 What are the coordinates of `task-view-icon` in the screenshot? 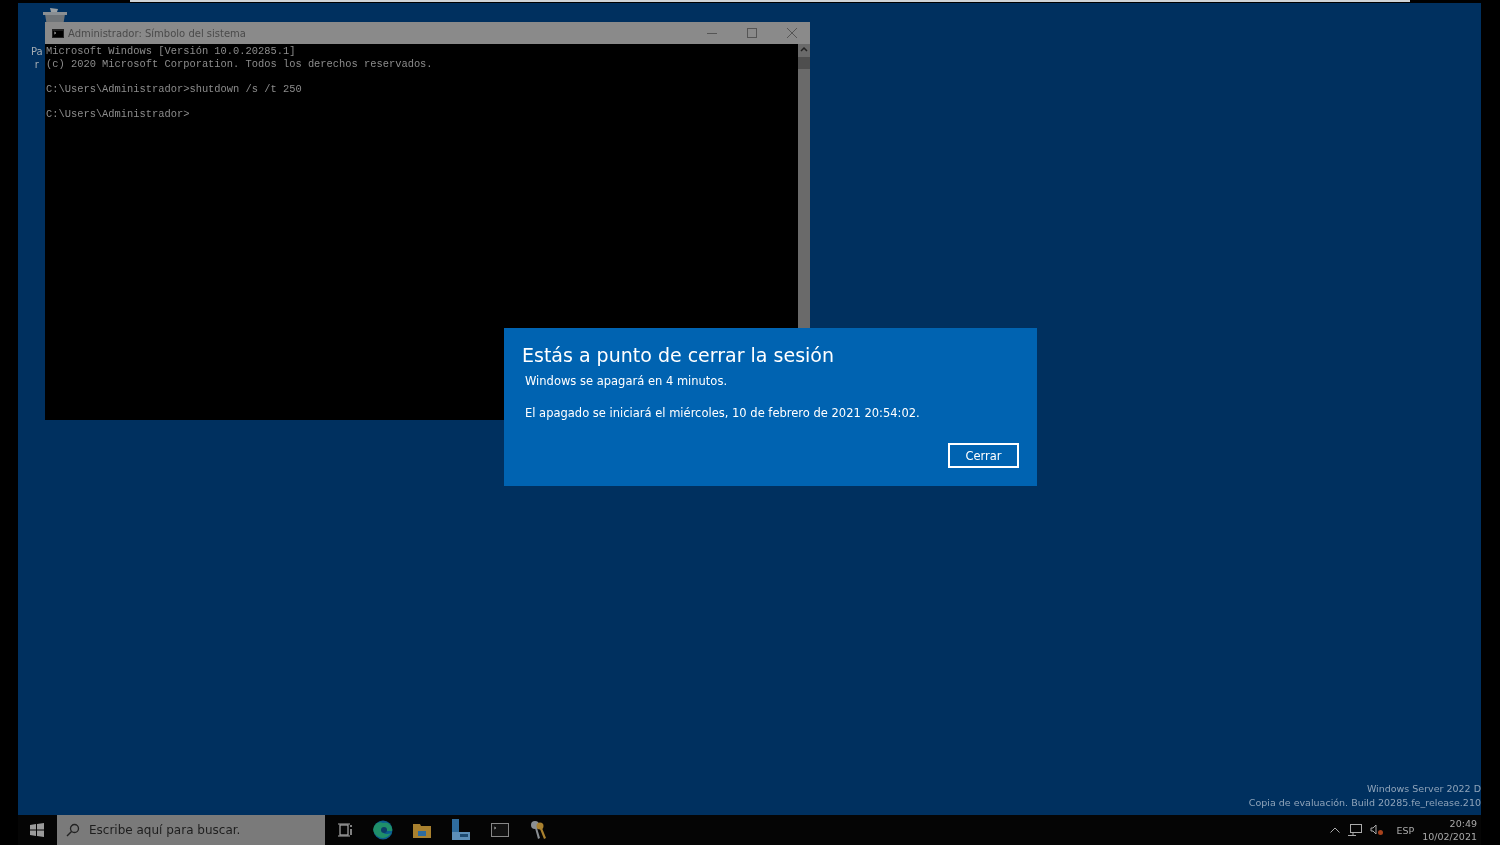 It's located at (345, 830).